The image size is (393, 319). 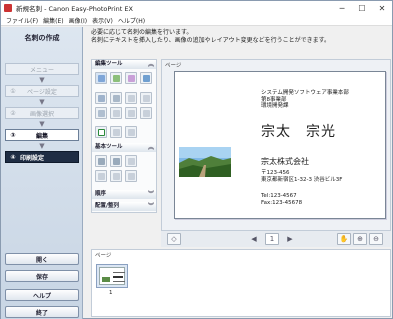 I want to click on page-navigation-bar: ◇ ◀ 1 ▶ ✋ ⊕ ⊖, so click(x=276, y=238).